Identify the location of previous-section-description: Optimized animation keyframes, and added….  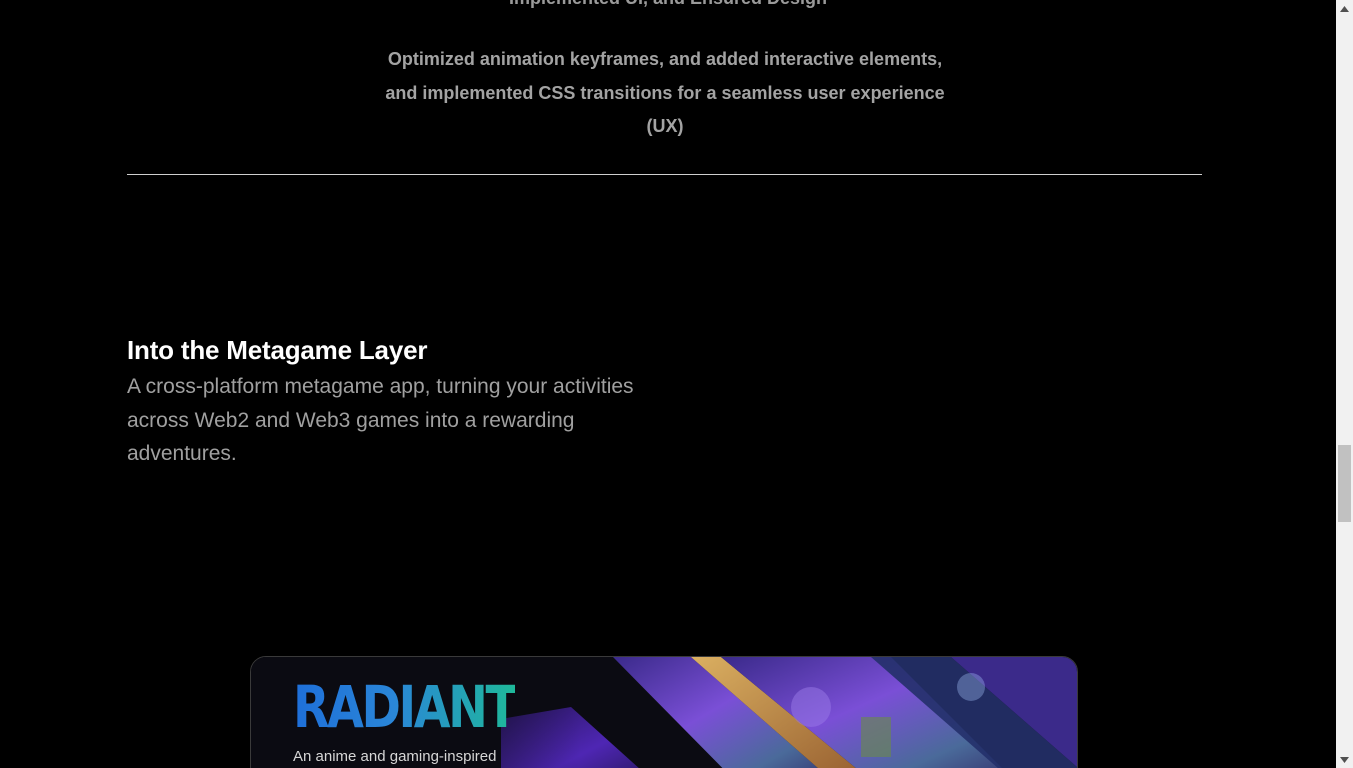
(665, 92).